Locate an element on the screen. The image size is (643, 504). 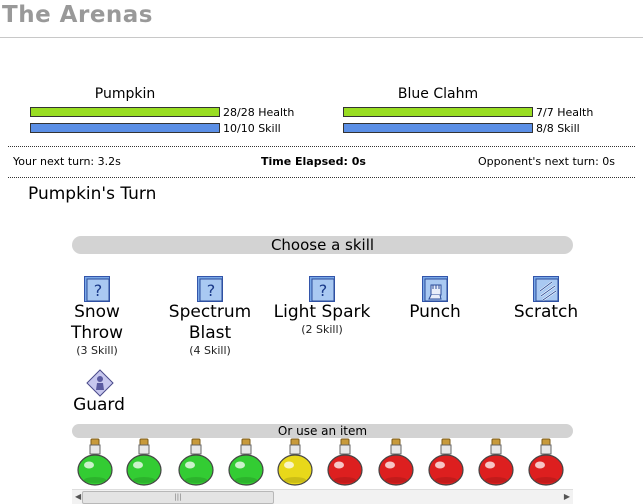
time-elapsed: Time Elapsed: 0s is located at coordinates (313, 161).